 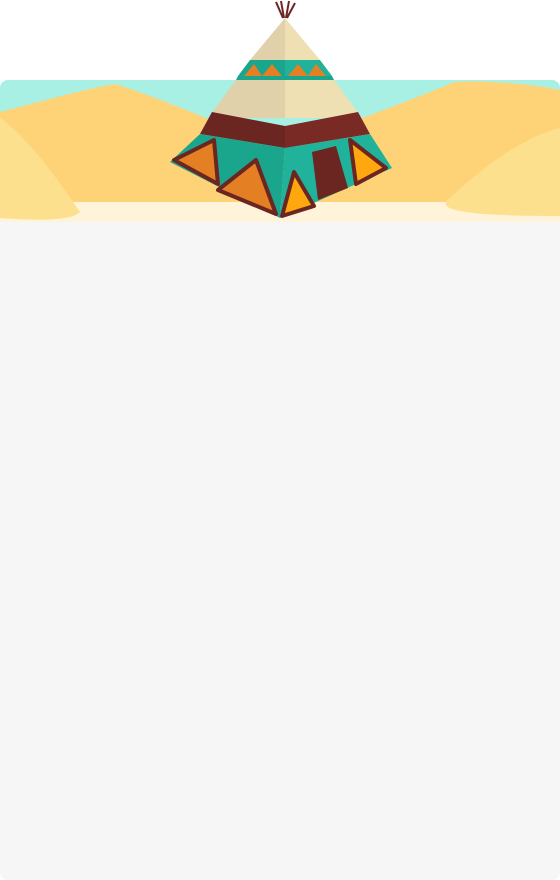 I want to click on tipi-top-left, so click(x=267, y=39).